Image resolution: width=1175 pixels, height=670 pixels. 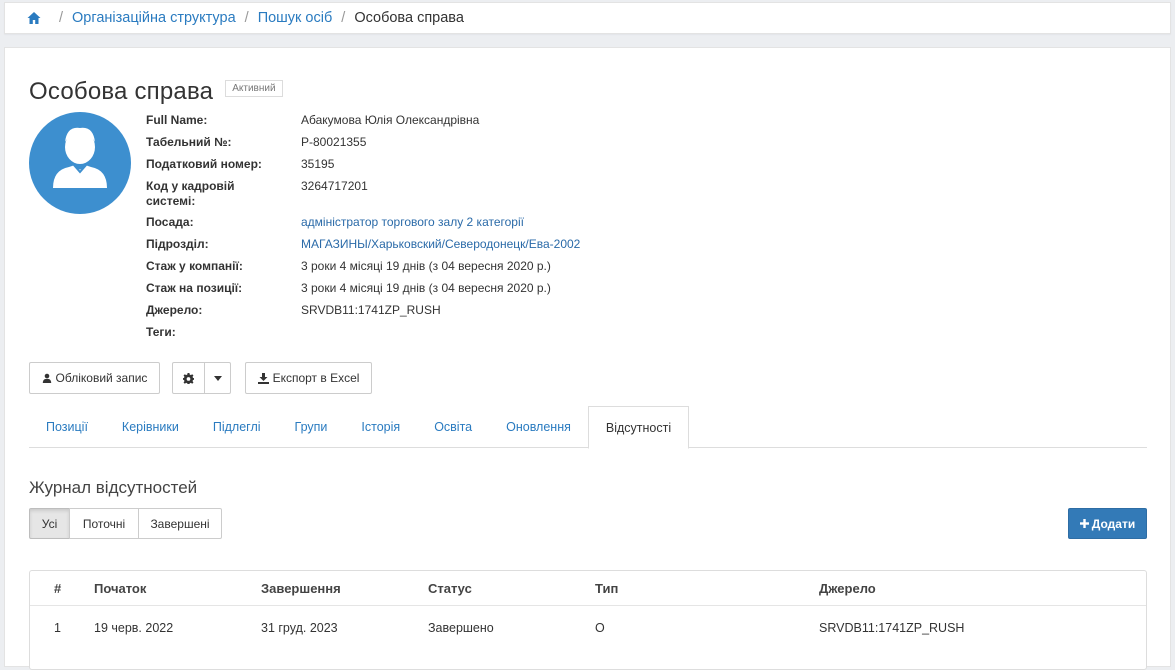 What do you see at coordinates (57, 627) in the screenshot?
I see `table-cell: 1` at bounding box center [57, 627].